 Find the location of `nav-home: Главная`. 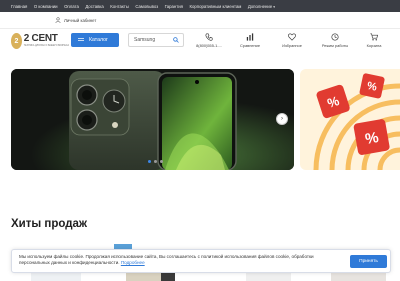

nav-home: Главная is located at coordinates (19, 6).